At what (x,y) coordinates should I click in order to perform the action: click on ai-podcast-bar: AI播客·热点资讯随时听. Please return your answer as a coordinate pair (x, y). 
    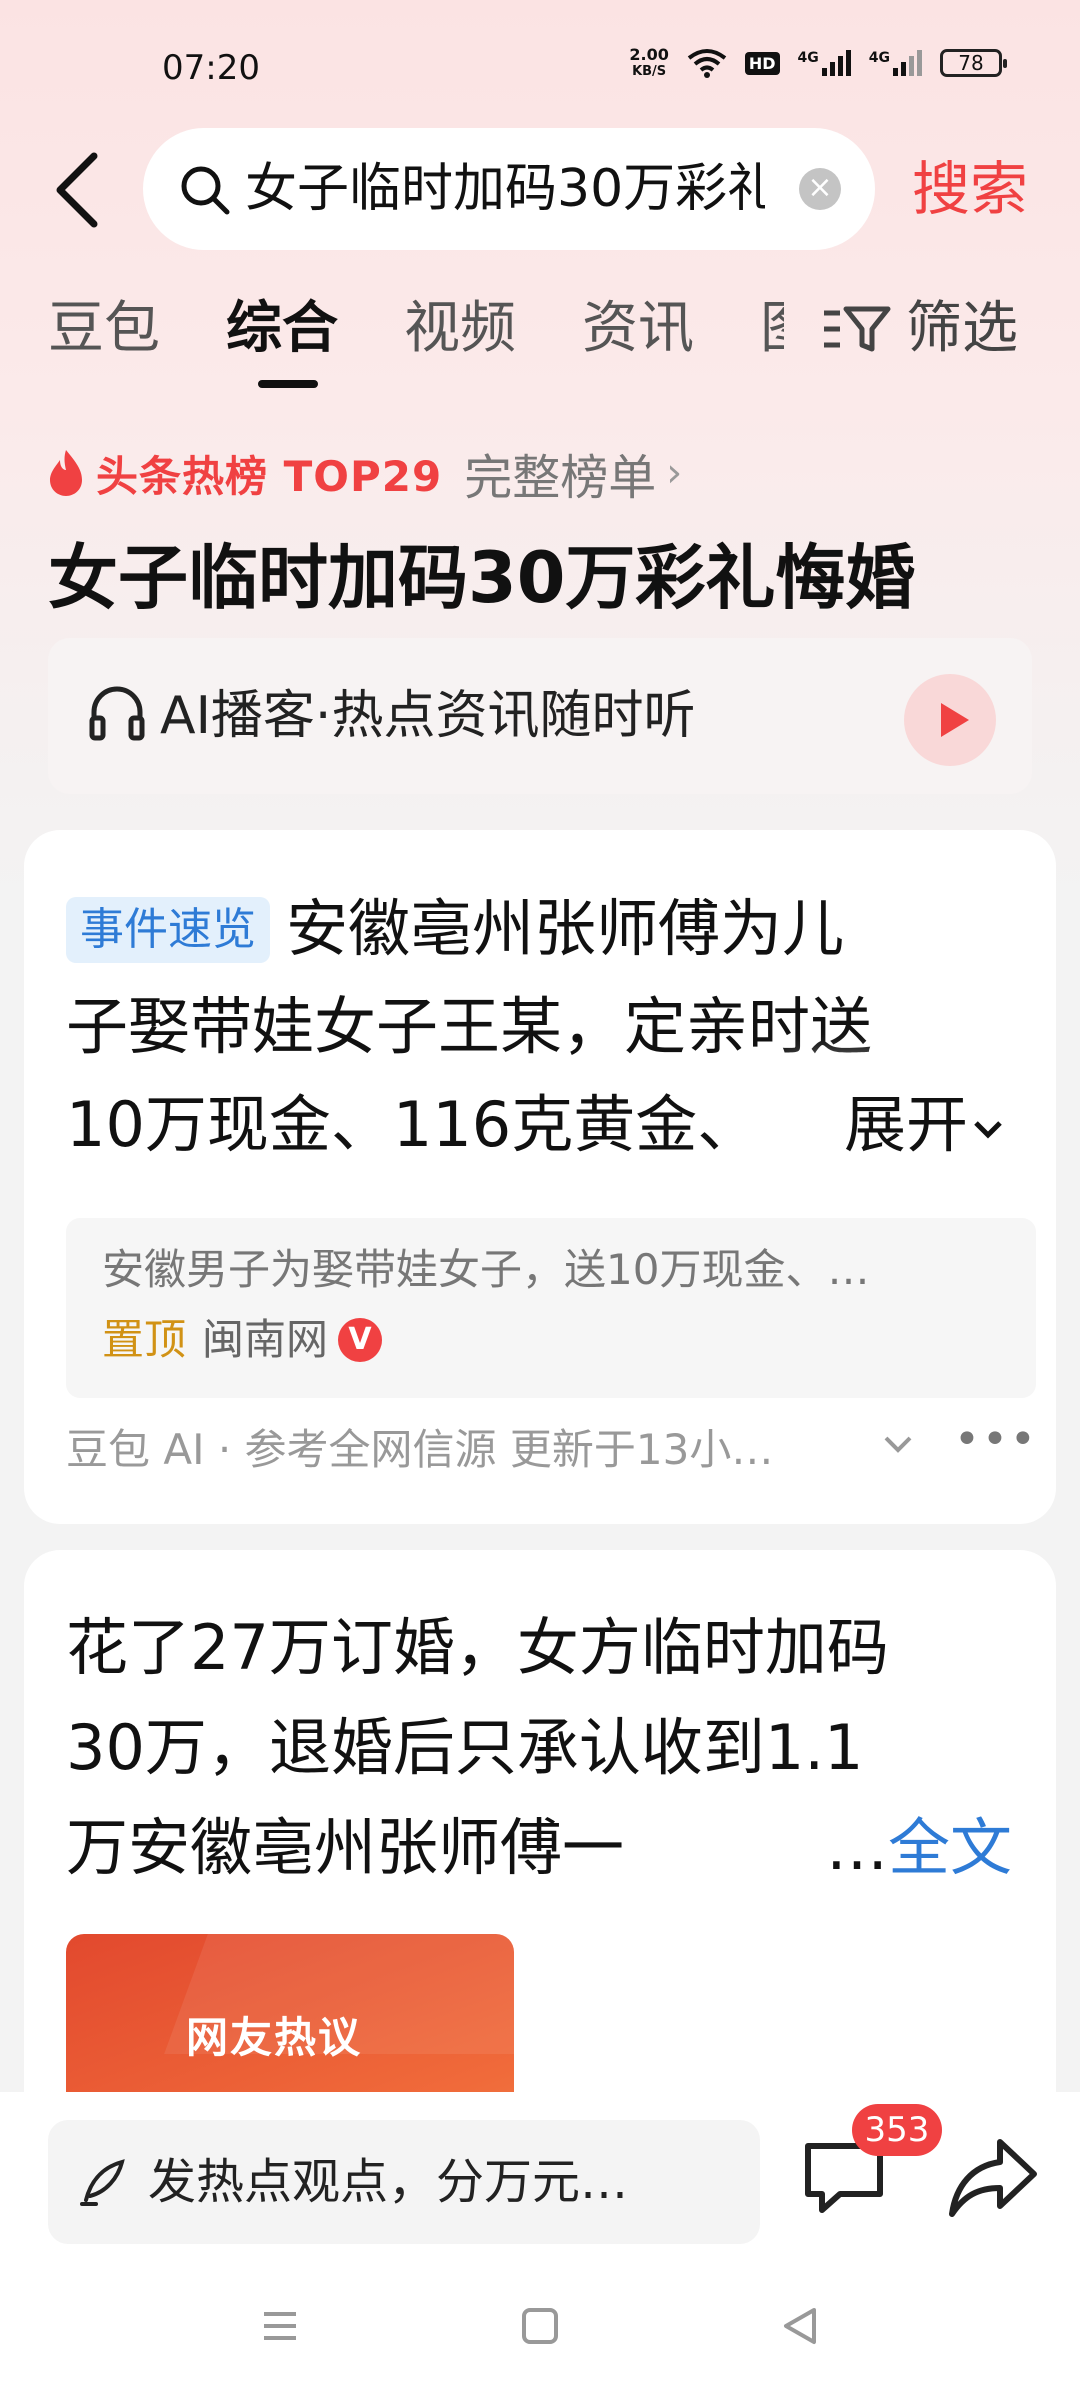
    Looking at the image, I should click on (540, 716).